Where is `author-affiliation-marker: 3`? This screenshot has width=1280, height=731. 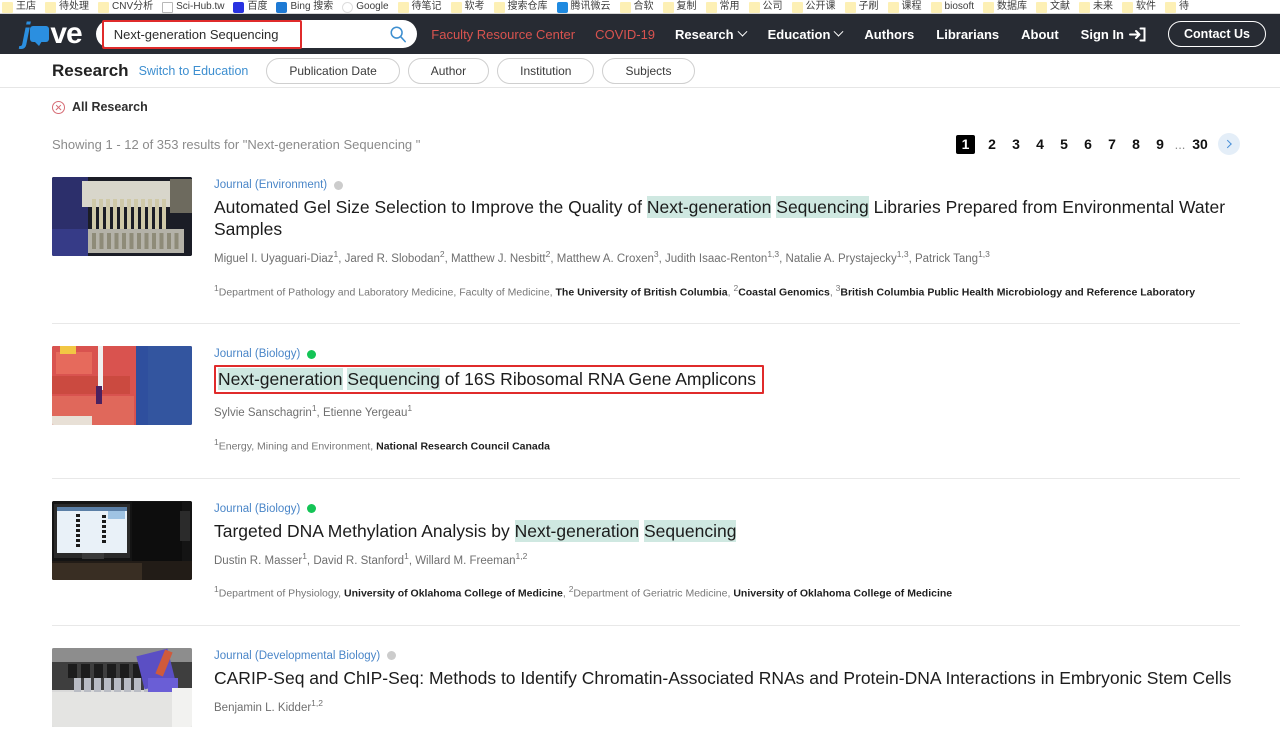
author-affiliation-marker: 3 is located at coordinates (656, 254).